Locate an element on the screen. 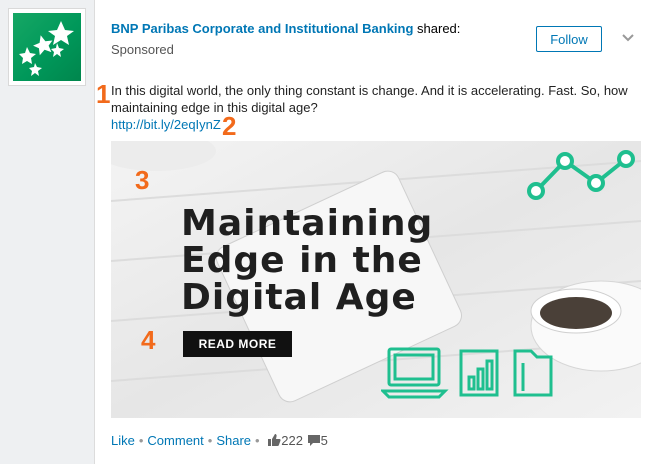 This screenshot has width=664, height=464. ad-headline: Maintaining Edge in the Digital Age is located at coordinates (307, 260).